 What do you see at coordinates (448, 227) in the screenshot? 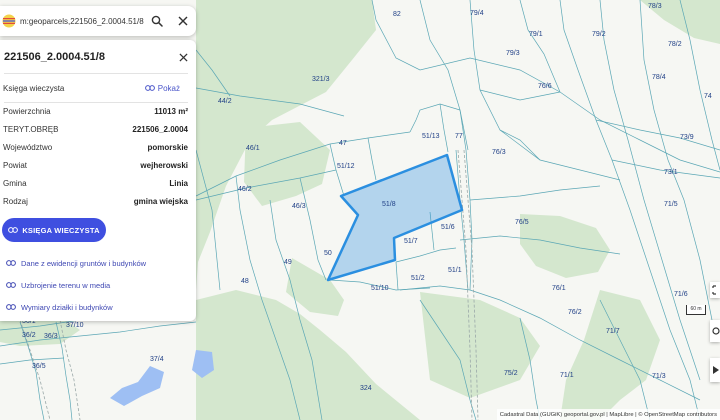
I see `parcel-label: 51/6` at bounding box center [448, 227].